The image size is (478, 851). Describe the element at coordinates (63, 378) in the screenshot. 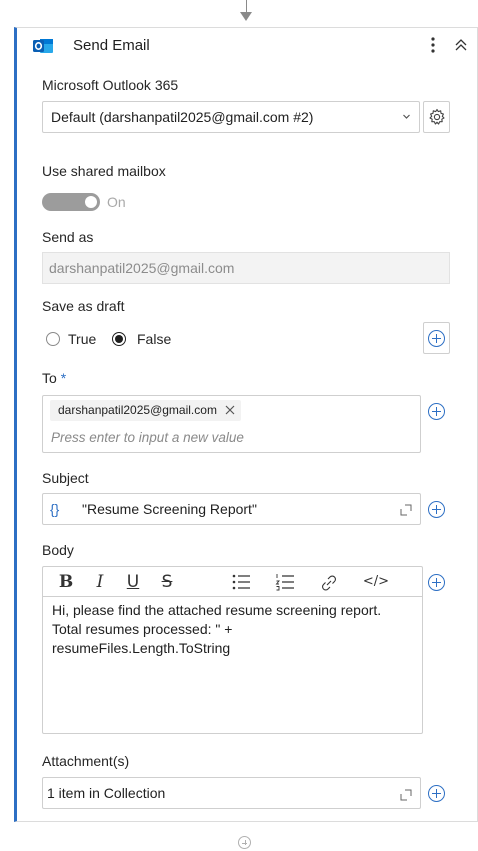

I see `required-mark: *` at that location.